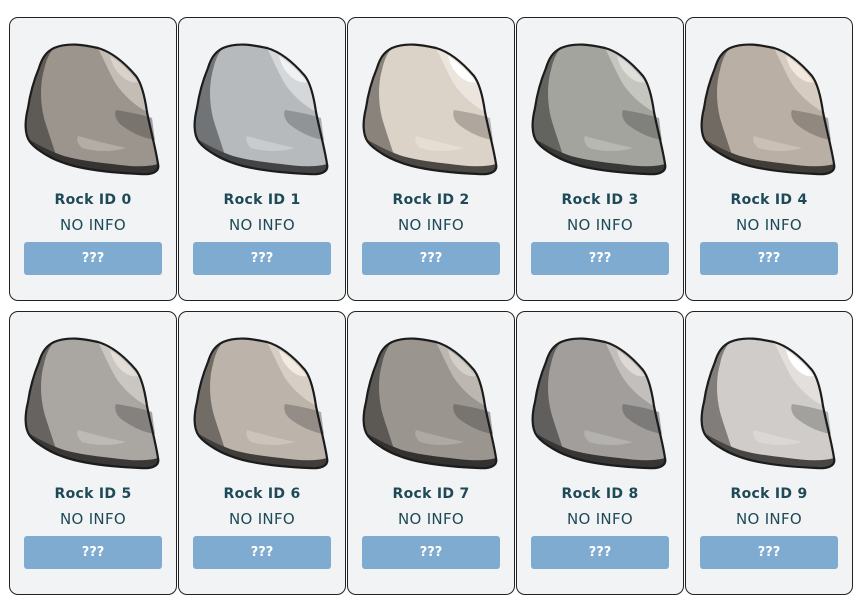  I want to click on rock-id-label: Rock ID 6, so click(262, 494).